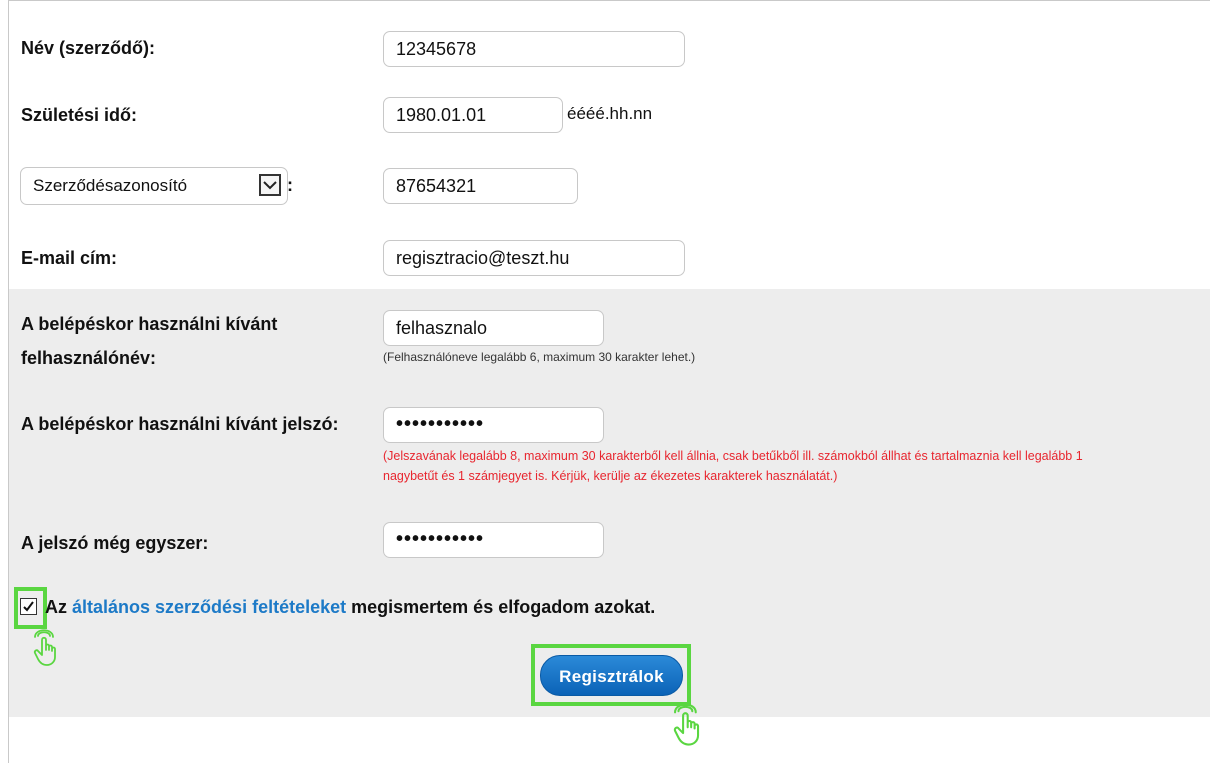 This screenshot has height=763, width=1210. Describe the element at coordinates (493, 328) in the screenshot. I see `username-input: felhasznalo` at that location.